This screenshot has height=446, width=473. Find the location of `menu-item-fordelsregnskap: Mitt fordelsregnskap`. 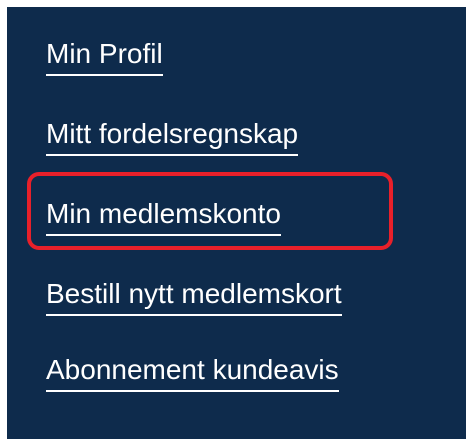

menu-item-fordelsregnskap: Mitt fordelsregnskap is located at coordinates (236, 140).